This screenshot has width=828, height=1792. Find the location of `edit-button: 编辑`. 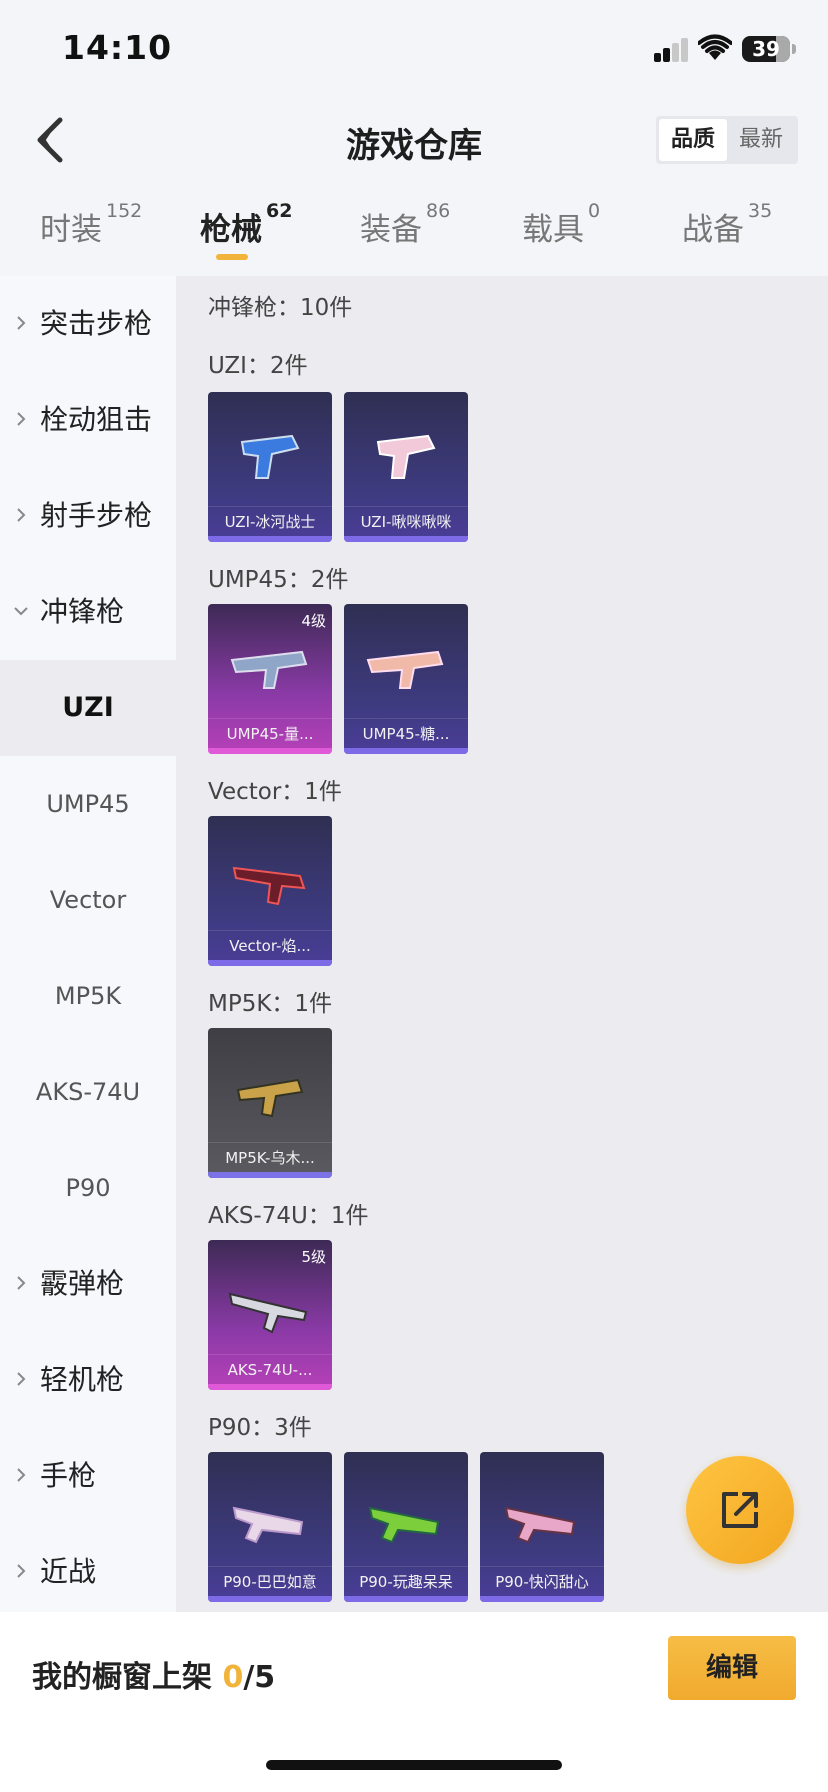

edit-button: 编辑 is located at coordinates (732, 1668).